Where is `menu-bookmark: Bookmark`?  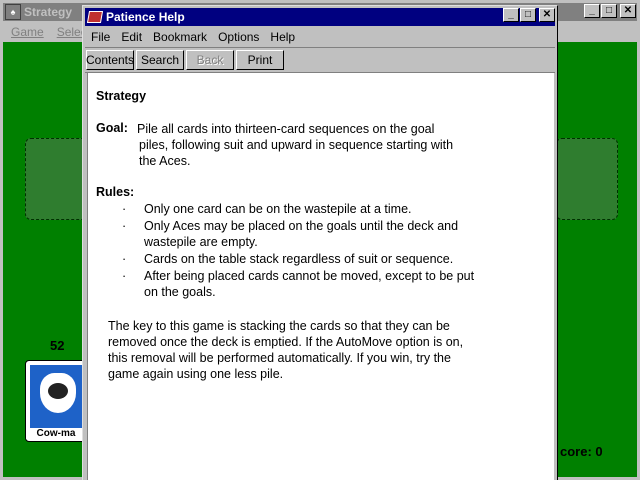 menu-bookmark: Bookmark is located at coordinates (180, 37).